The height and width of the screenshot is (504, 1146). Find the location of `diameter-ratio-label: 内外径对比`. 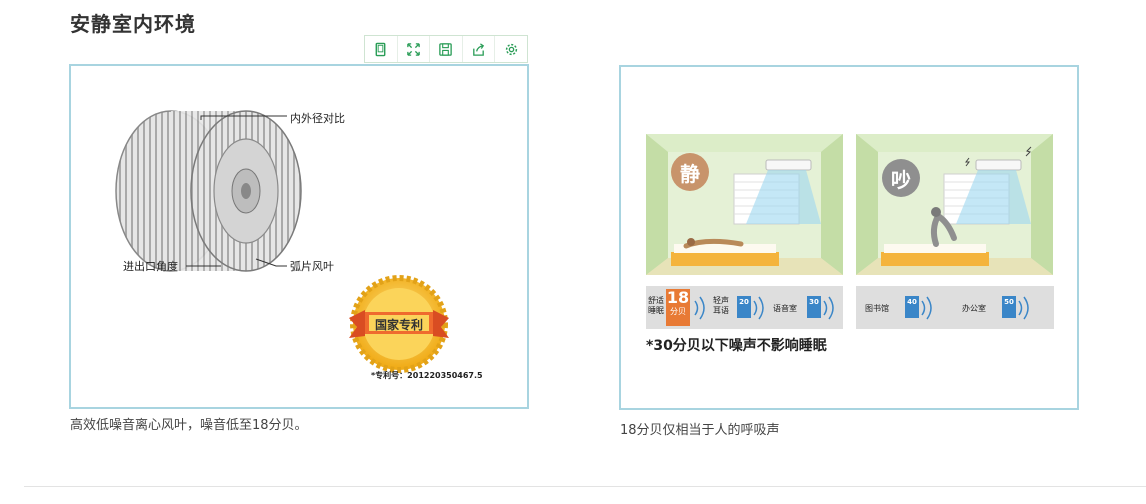

diameter-ratio-label: 内外径对比 is located at coordinates (317, 118).